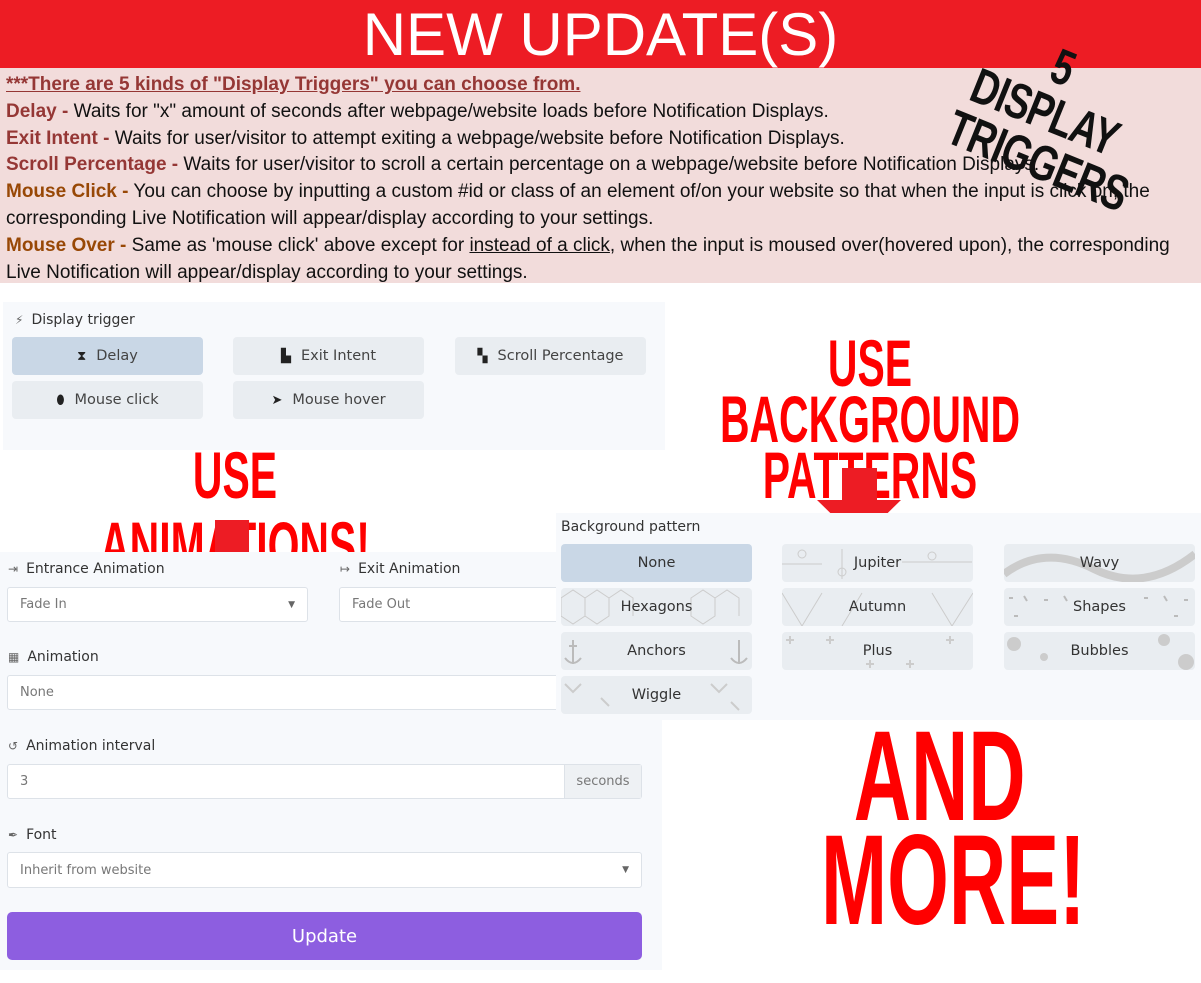 The width and height of the screenshot is (1201, 983). Describe the element at coordinates (560, 356) in the screenshot. I see `label: Scroll Percentage` at that location.